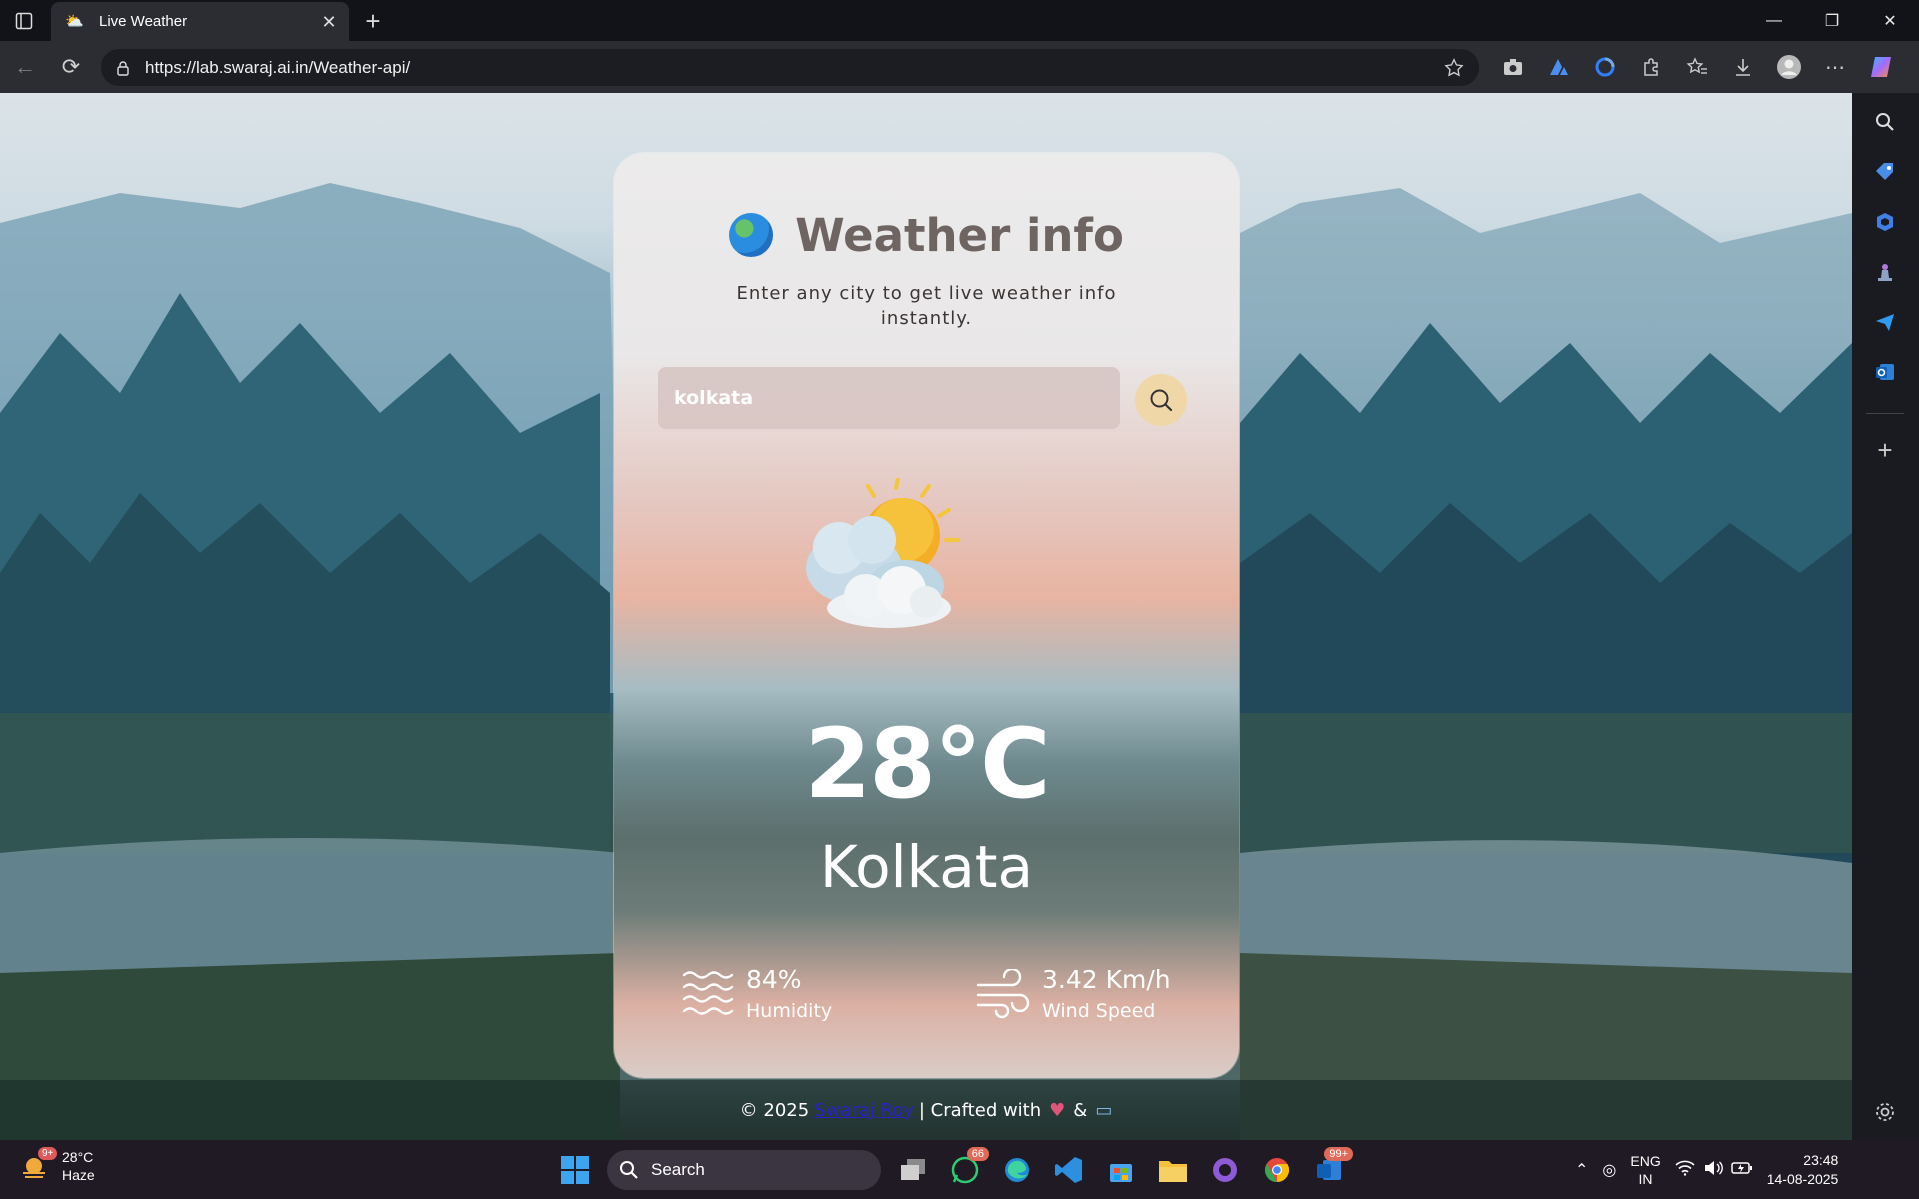 The image size is (1919, 1199). Describe the element at coordinates (1645, 1178) in the screenshot. I see `lang-region: IN` at that location.